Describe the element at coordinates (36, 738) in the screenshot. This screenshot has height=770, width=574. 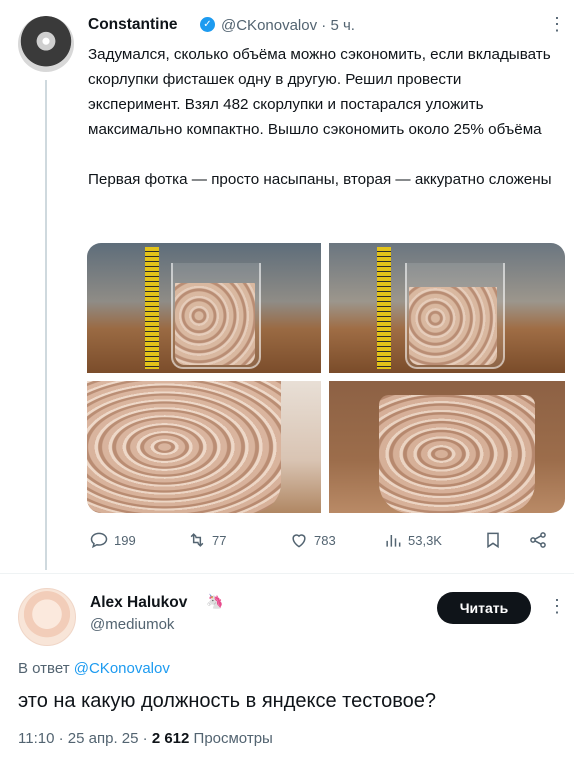
I see `reply-time: 11:10` at that location.